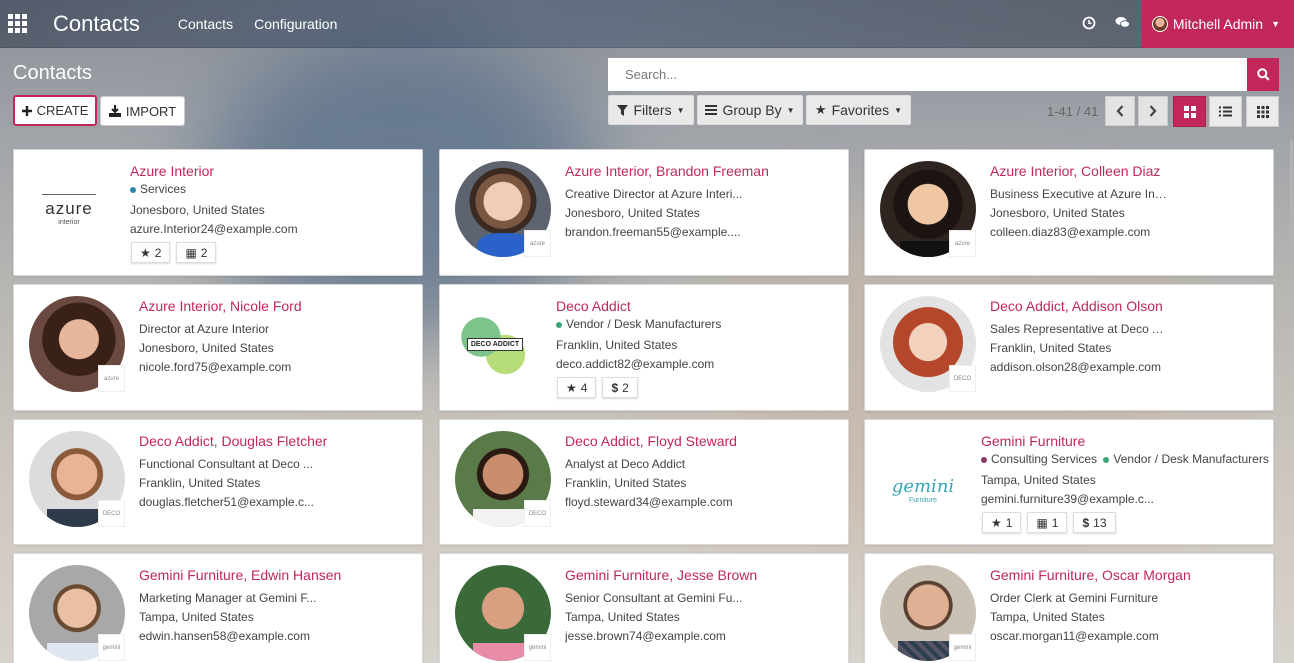 Image resolution: width=1294 pixels, height=663 pixels. What do you see at coordinates (220, 306) in the screenshot?
I see `contact-name: Azure Interior, Nicole Ford` at bounding box center [220, 306].